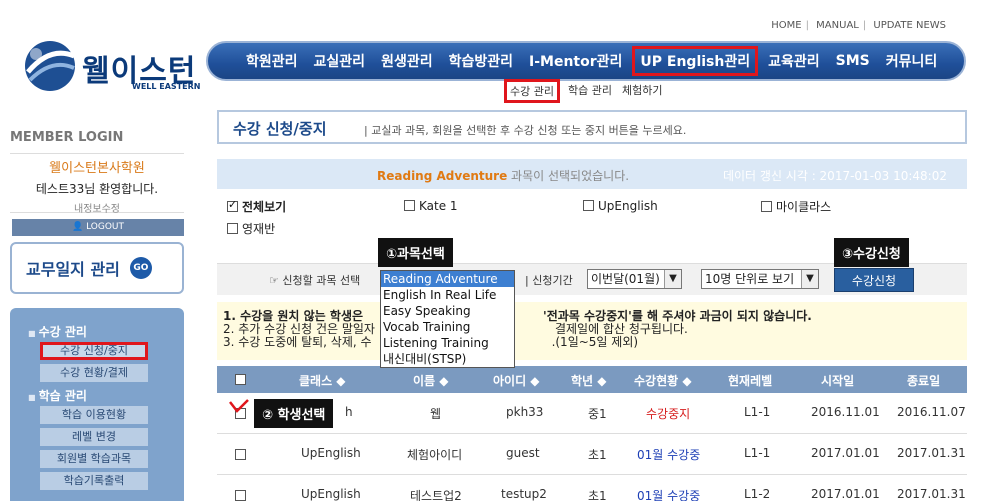  I want to click on cell-level: L1-2, so click(757, 494).